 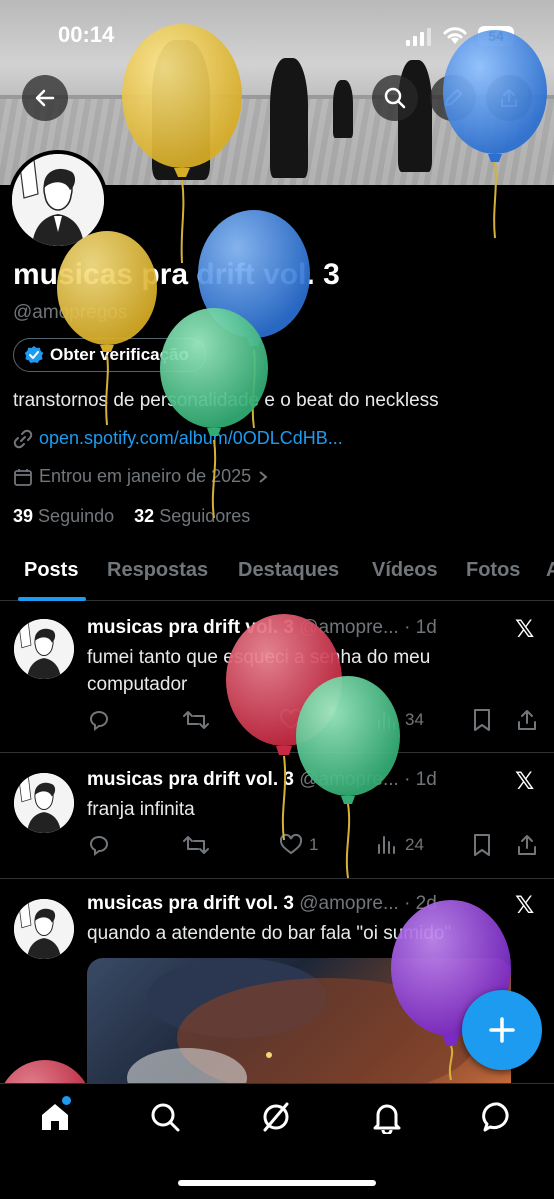 I want to click on notification-dot, so click(x=66, y=1100).